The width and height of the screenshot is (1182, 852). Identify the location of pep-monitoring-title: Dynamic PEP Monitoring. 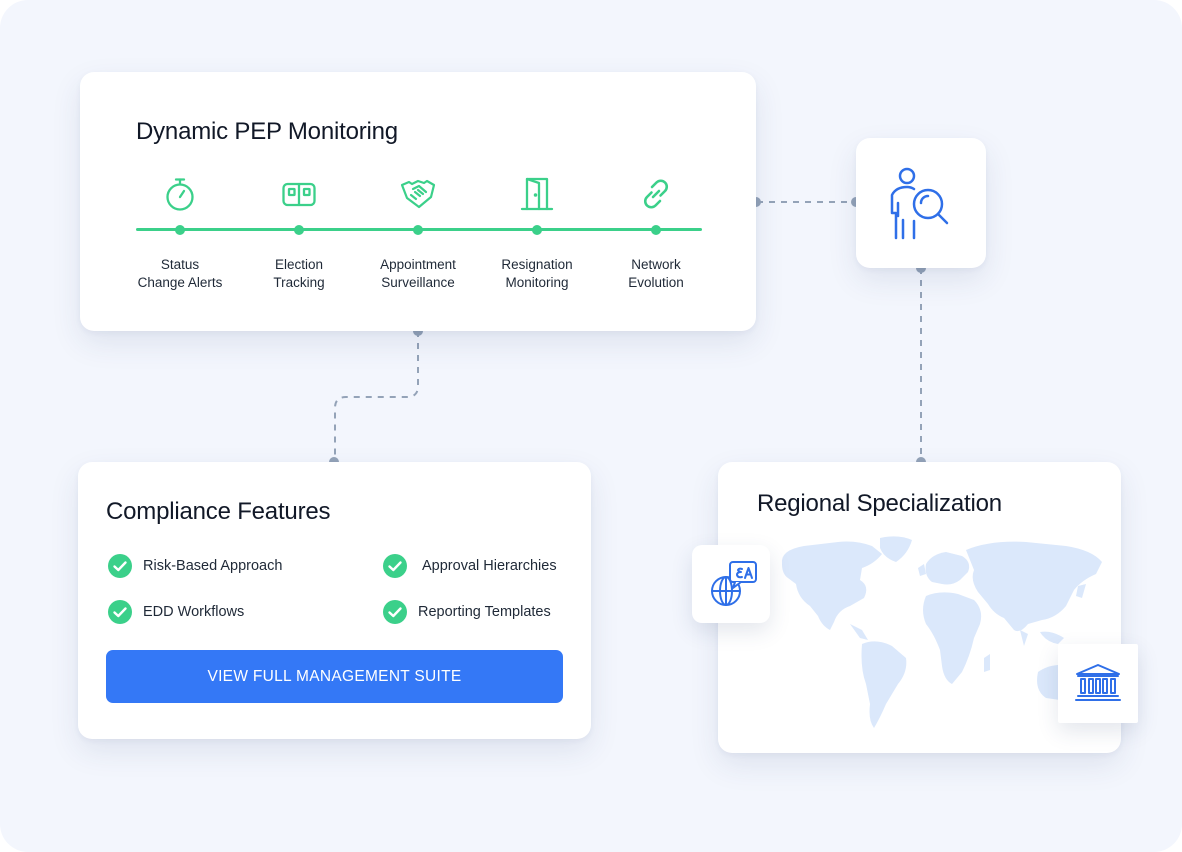
(267, 131).